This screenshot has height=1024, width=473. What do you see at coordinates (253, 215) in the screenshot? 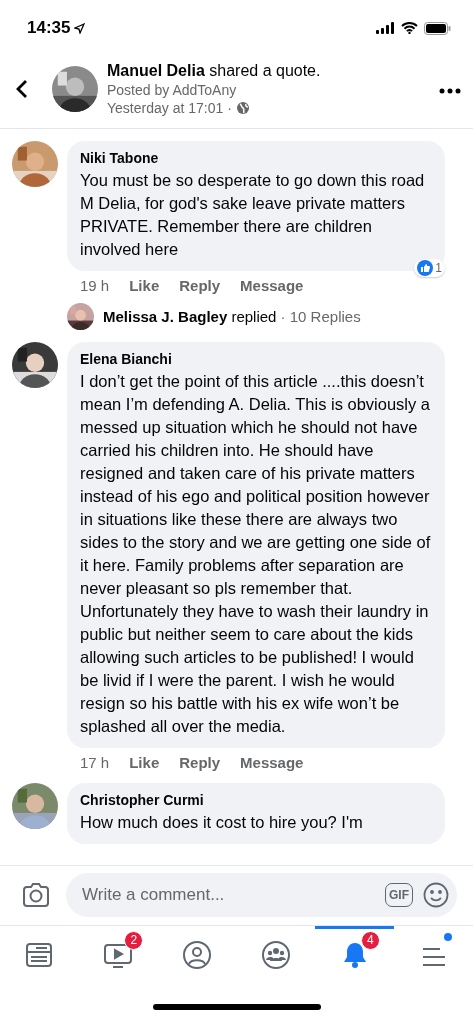
I see `comment-text: You must be so desperate to go down this road M Delia, for god's sake leave private matters PRIVATE. Remember there are children involved here` at bounding box center [253, 215].